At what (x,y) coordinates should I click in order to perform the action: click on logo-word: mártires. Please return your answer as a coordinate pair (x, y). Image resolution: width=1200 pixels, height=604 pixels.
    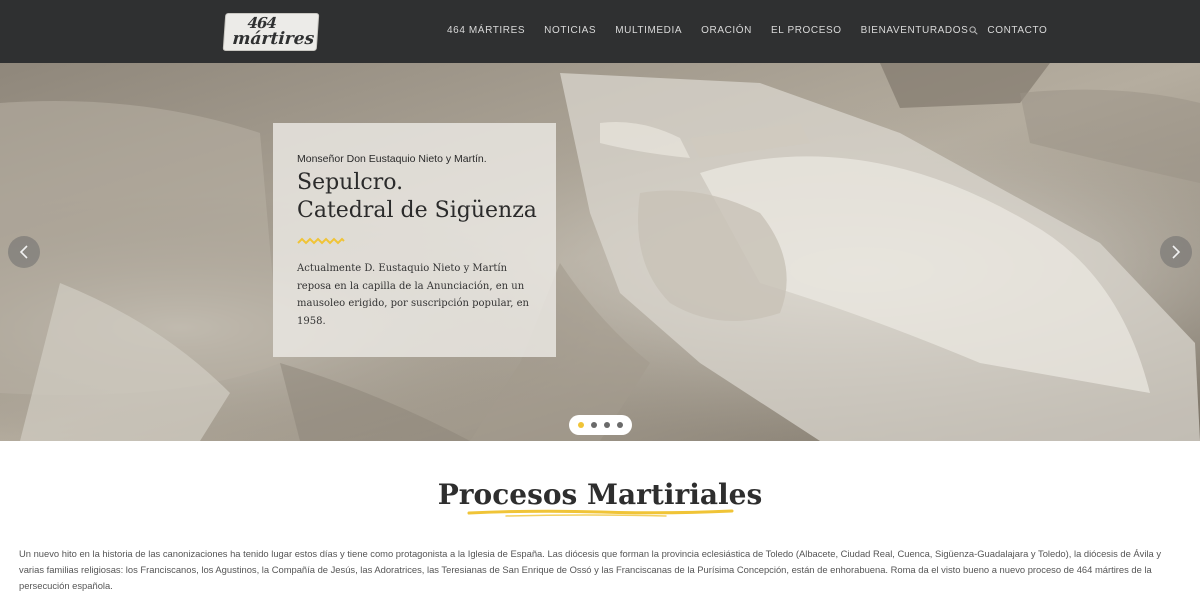
    Looking at the image, I should click on (273, 39).